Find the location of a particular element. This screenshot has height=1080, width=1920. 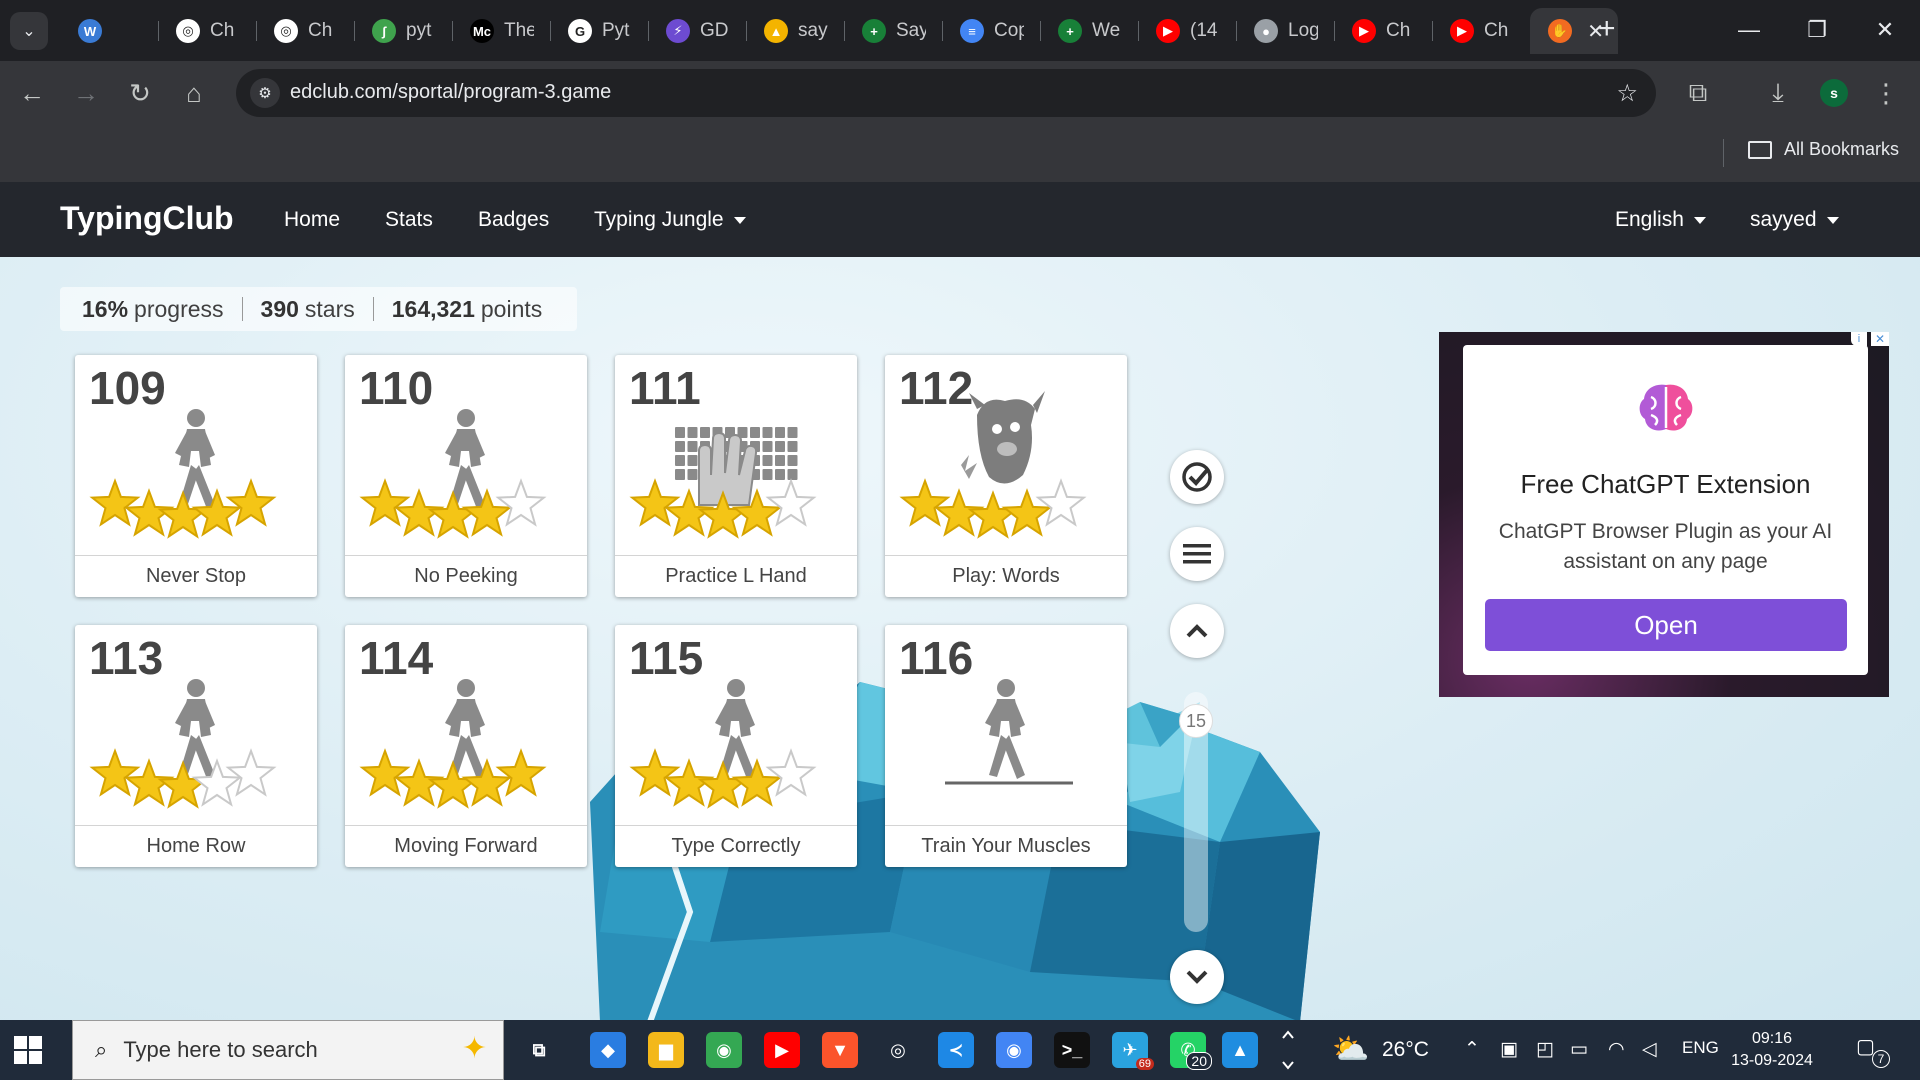

site-info-icon: ⚙ is located at coordinates (265, 93).